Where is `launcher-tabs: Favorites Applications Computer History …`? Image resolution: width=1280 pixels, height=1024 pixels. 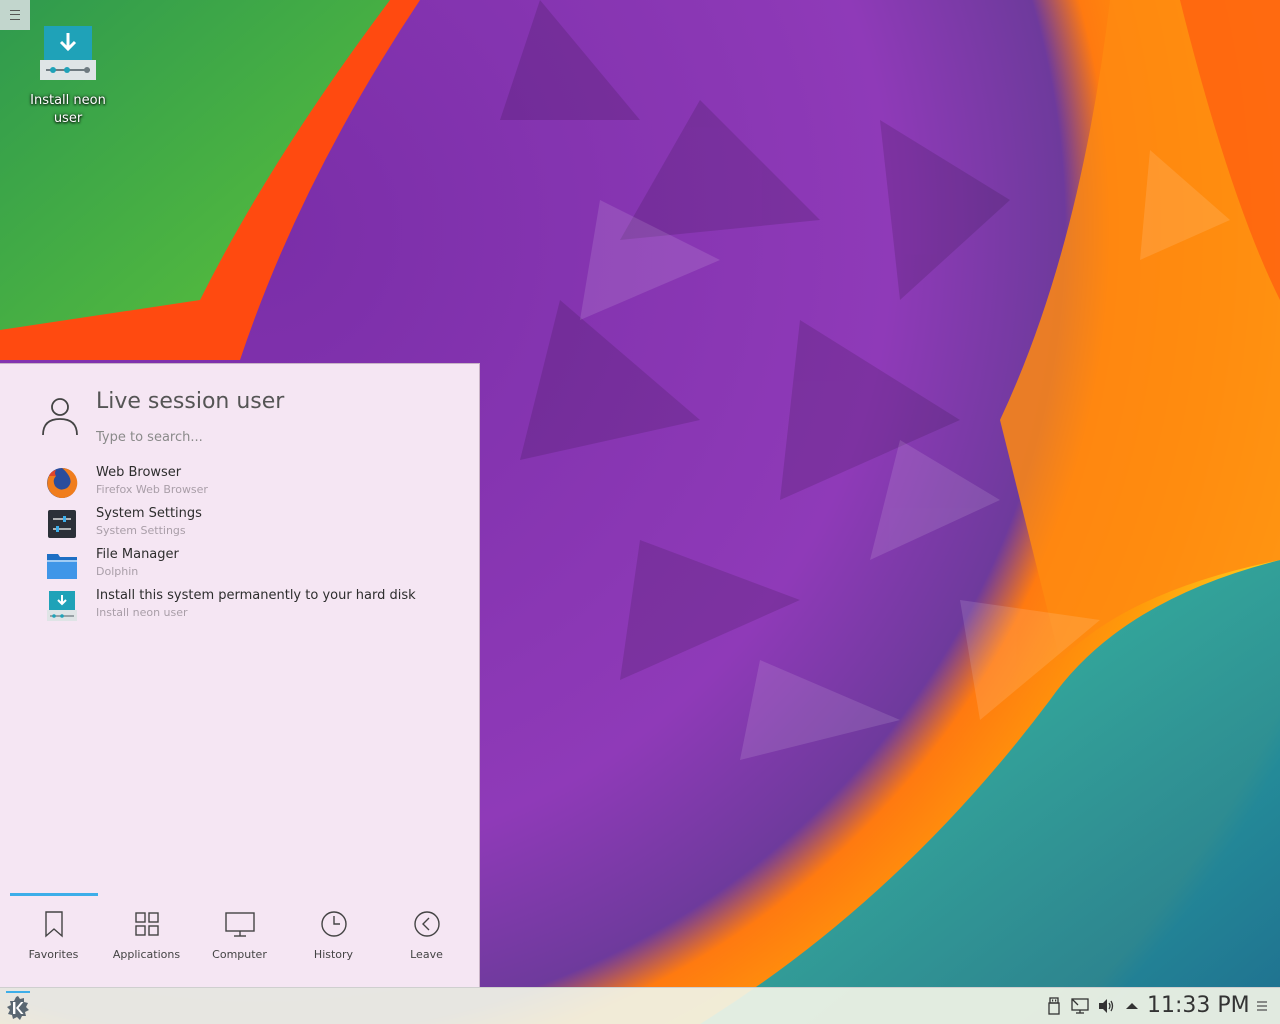
launcher-tabs: Favorites Applications Computer History … is located at coordinates (240, 939).